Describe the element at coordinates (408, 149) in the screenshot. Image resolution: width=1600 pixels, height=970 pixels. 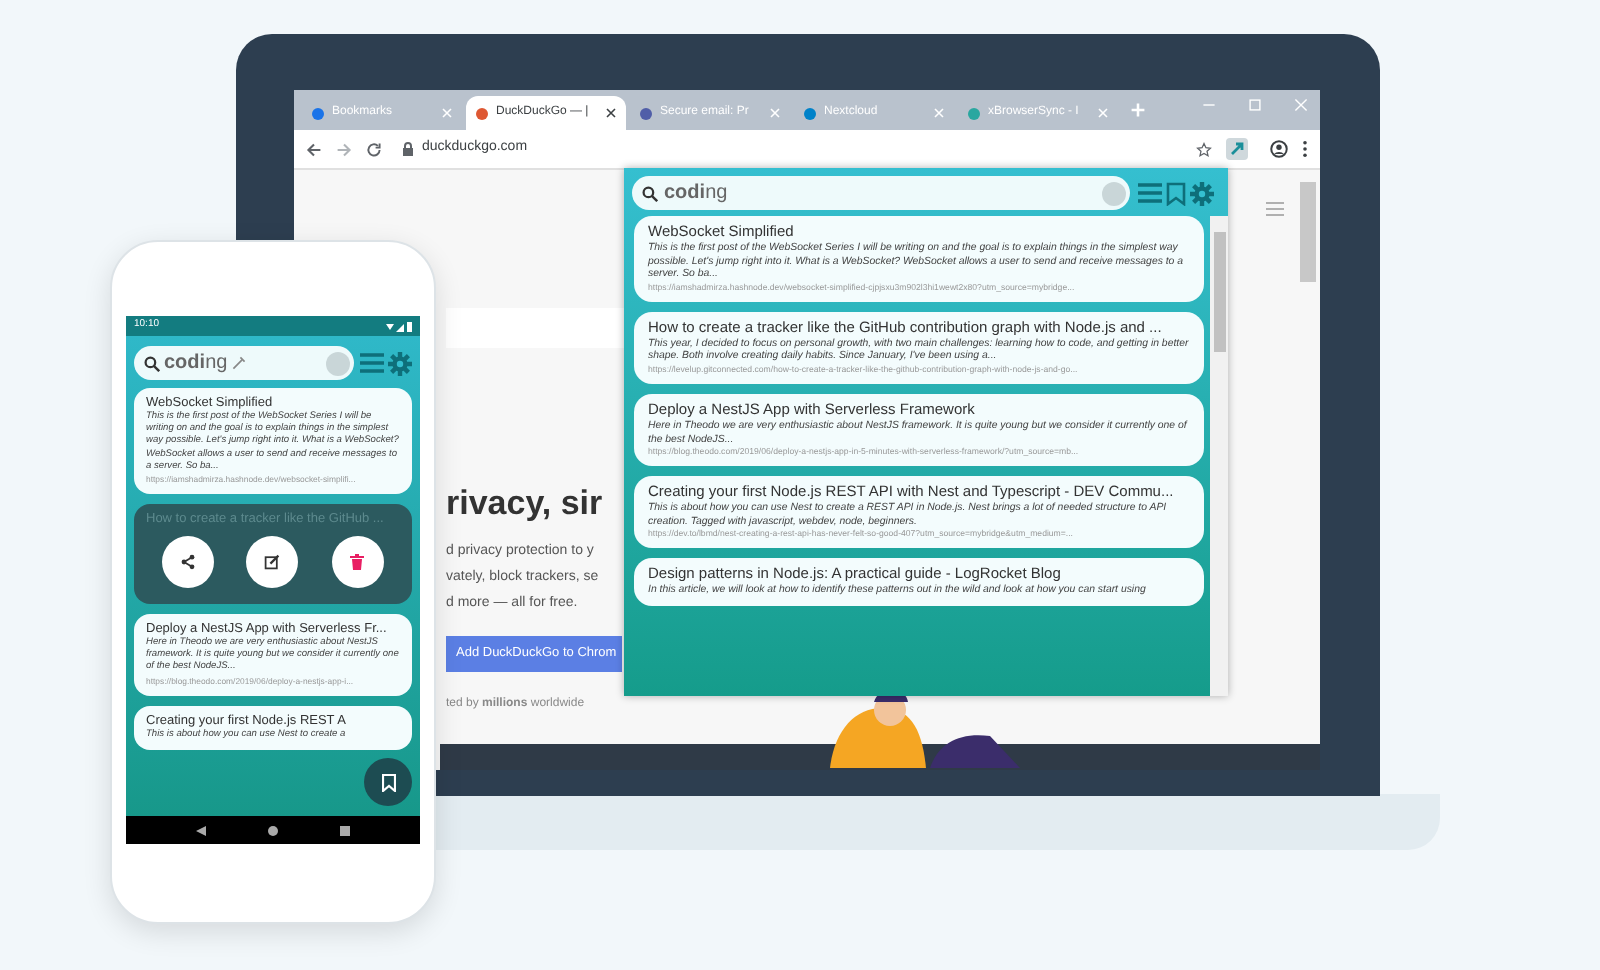
I see `lock-icon` at that location.